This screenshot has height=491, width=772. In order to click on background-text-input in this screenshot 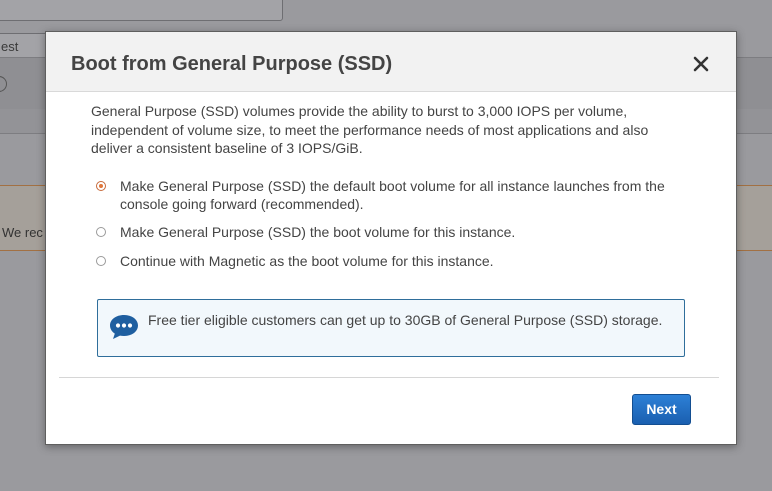, I will do `click(141, 10)`.